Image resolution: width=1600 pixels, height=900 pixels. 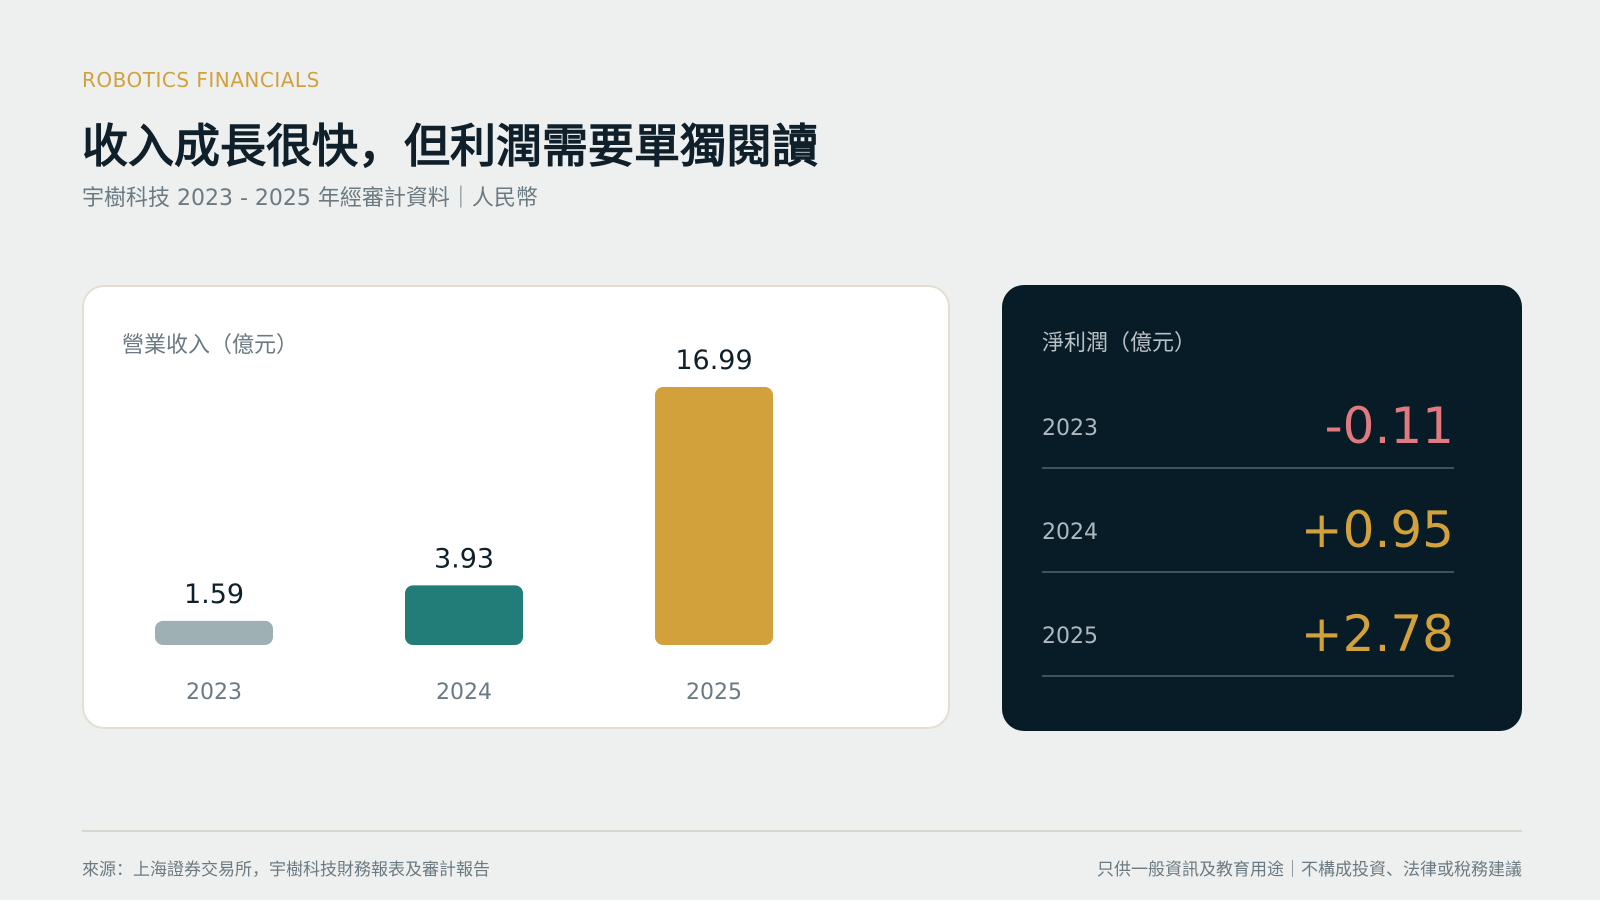 What do you see at coordinates (464, 615) in the screenshot?
I see `revenue-bar-2024` at bounding box center [464, 615].